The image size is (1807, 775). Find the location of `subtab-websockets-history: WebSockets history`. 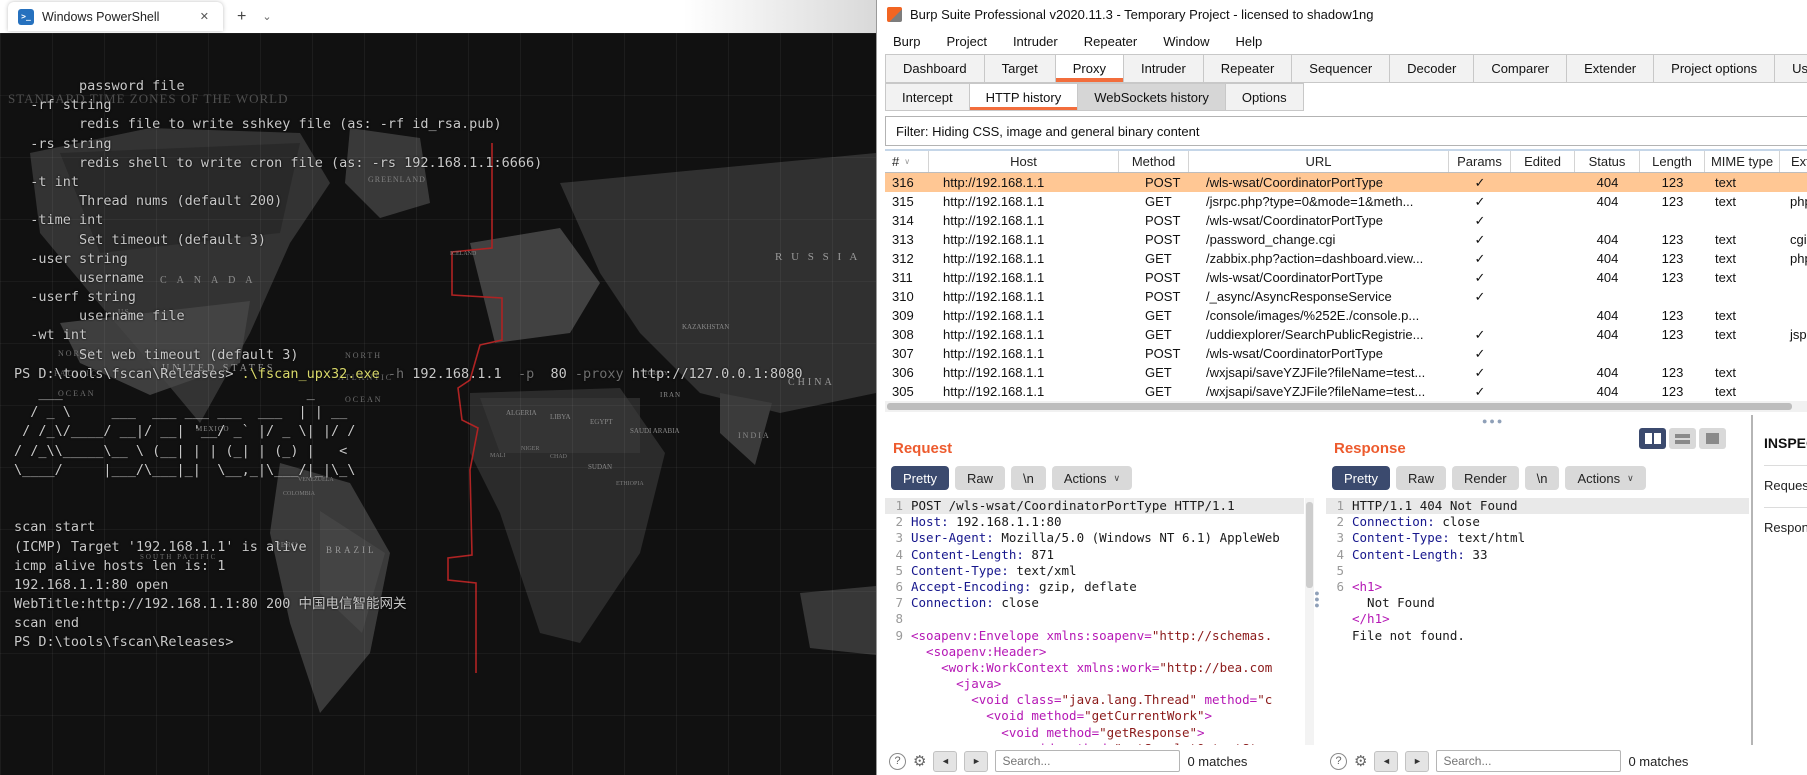

subtab-websockets-history: WebSockets history is located at coordinates (1152, 97).